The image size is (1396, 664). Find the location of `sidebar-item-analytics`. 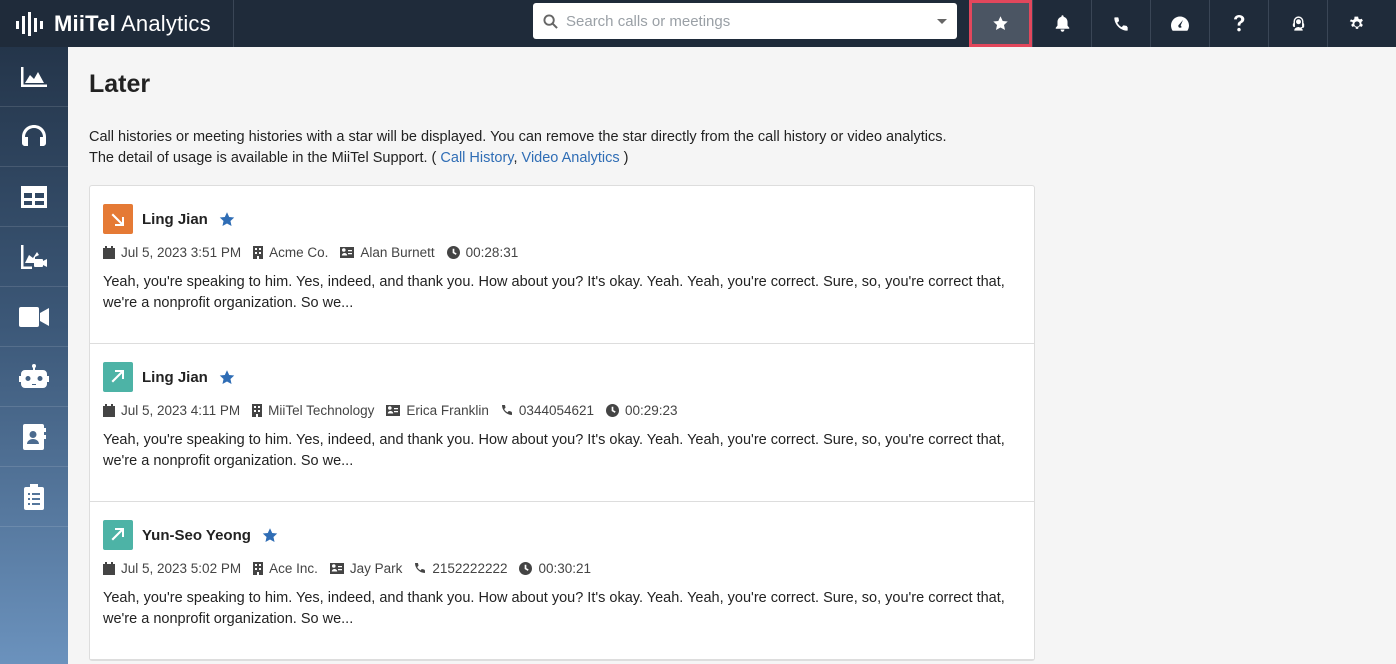

sidebar-item-analytics is located at coordinates (34, 77).